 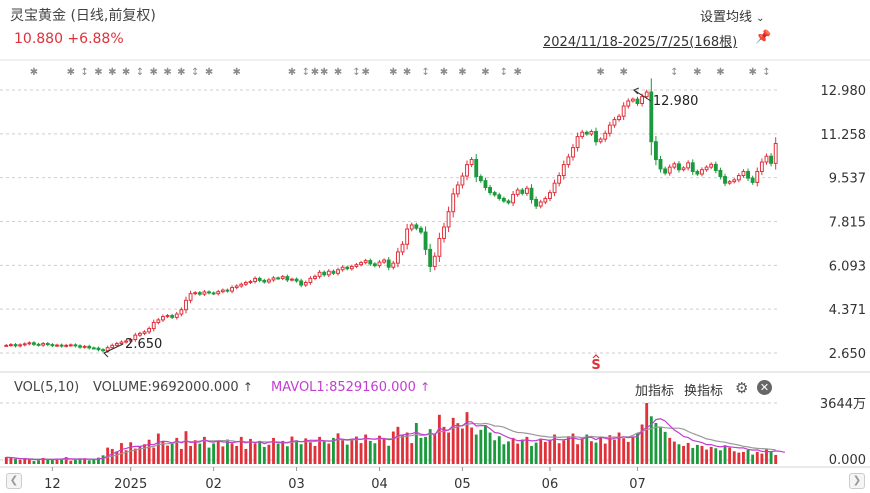 I want to click on chevron-right-icon: ❯, so click(x=857, y=481).